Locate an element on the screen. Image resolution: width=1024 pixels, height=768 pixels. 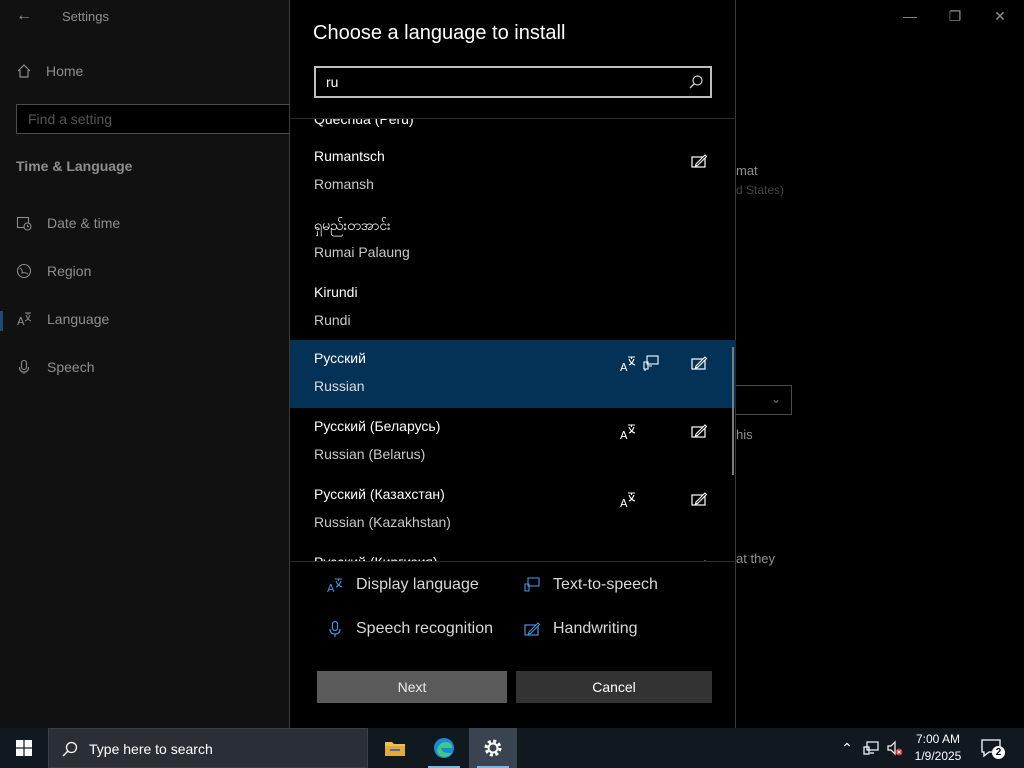
clock-time: 7:00 AM is located at coordinates (938, 739).